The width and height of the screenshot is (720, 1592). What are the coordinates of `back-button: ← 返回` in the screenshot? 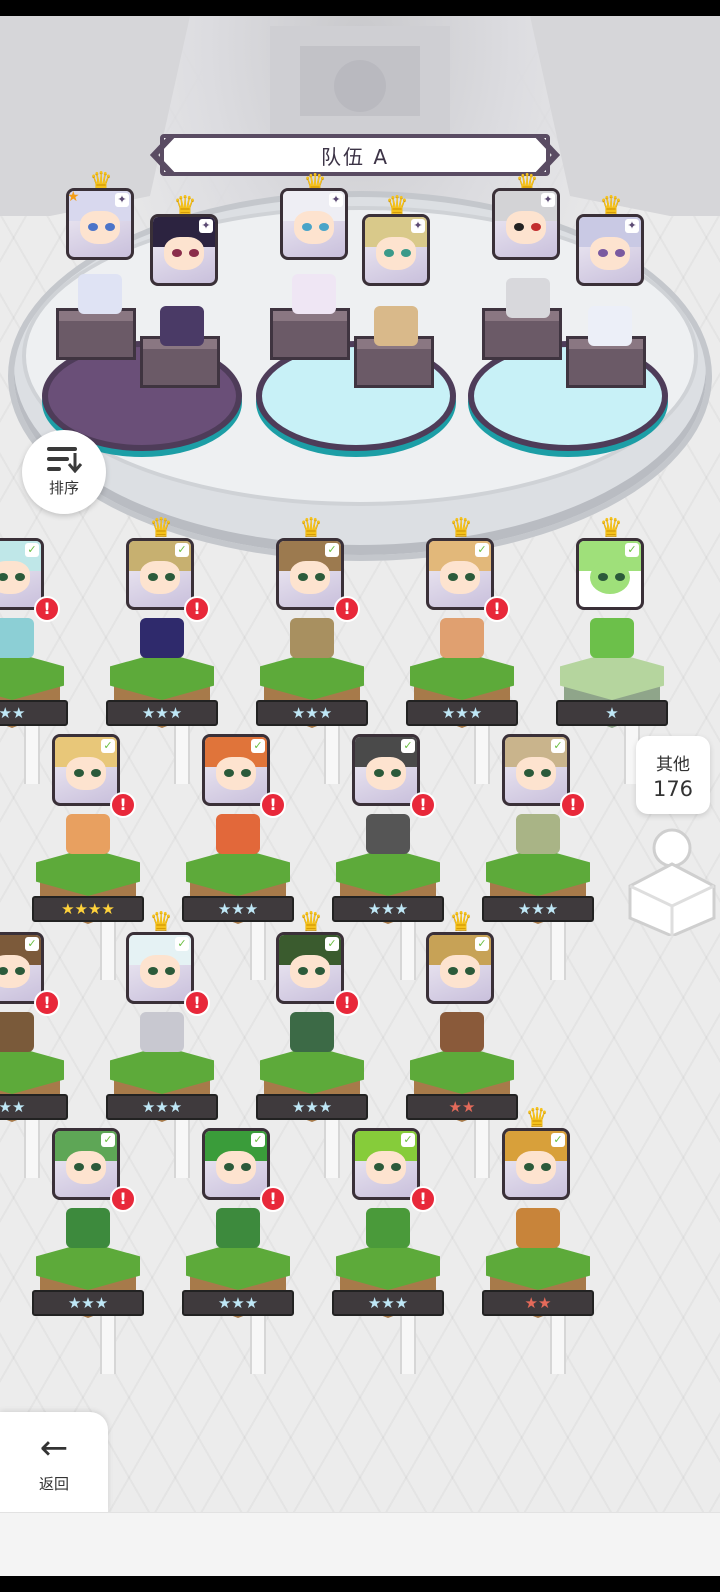 It's located at (54, 1462).